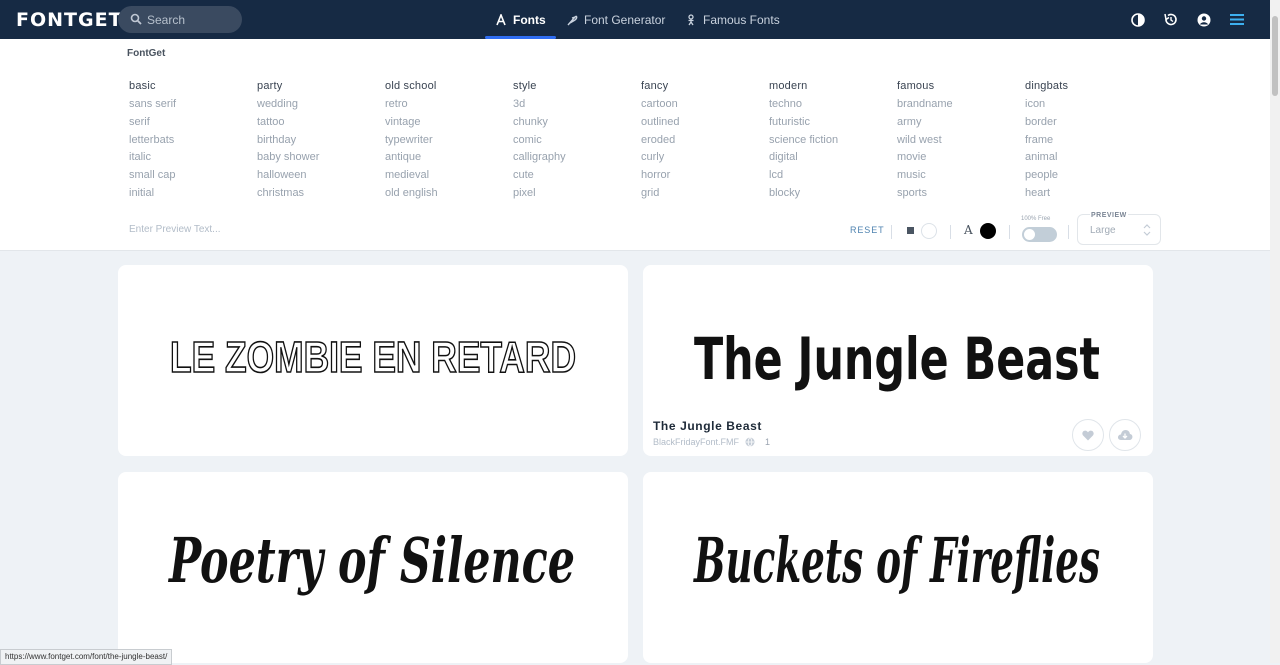 The height and width of the screenshot is (665, 1280). I want to click on category-link: heart, so click(1089, 195).